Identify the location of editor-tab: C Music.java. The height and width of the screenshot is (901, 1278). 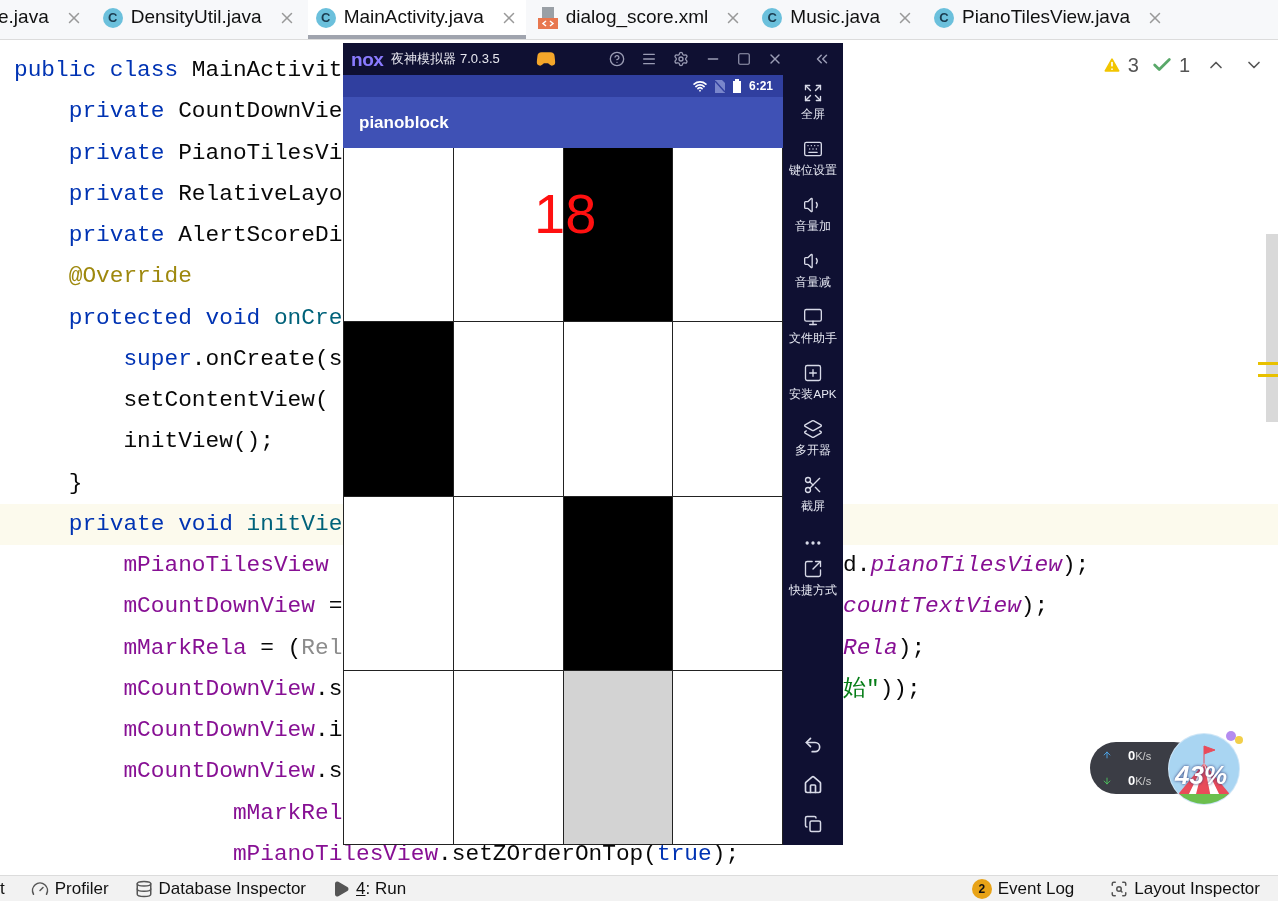
(838, 19).